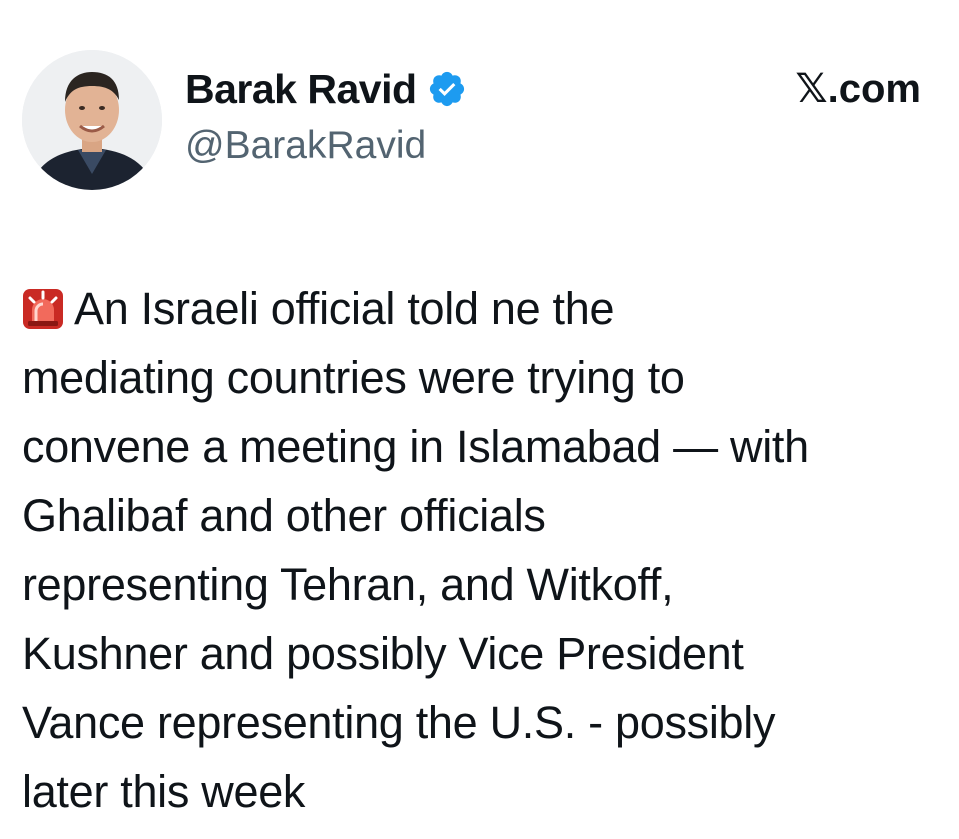 This screenshot has width=959, height=839. I want to click on tweet-line: mediating countries were trying to, so click(353, 377).